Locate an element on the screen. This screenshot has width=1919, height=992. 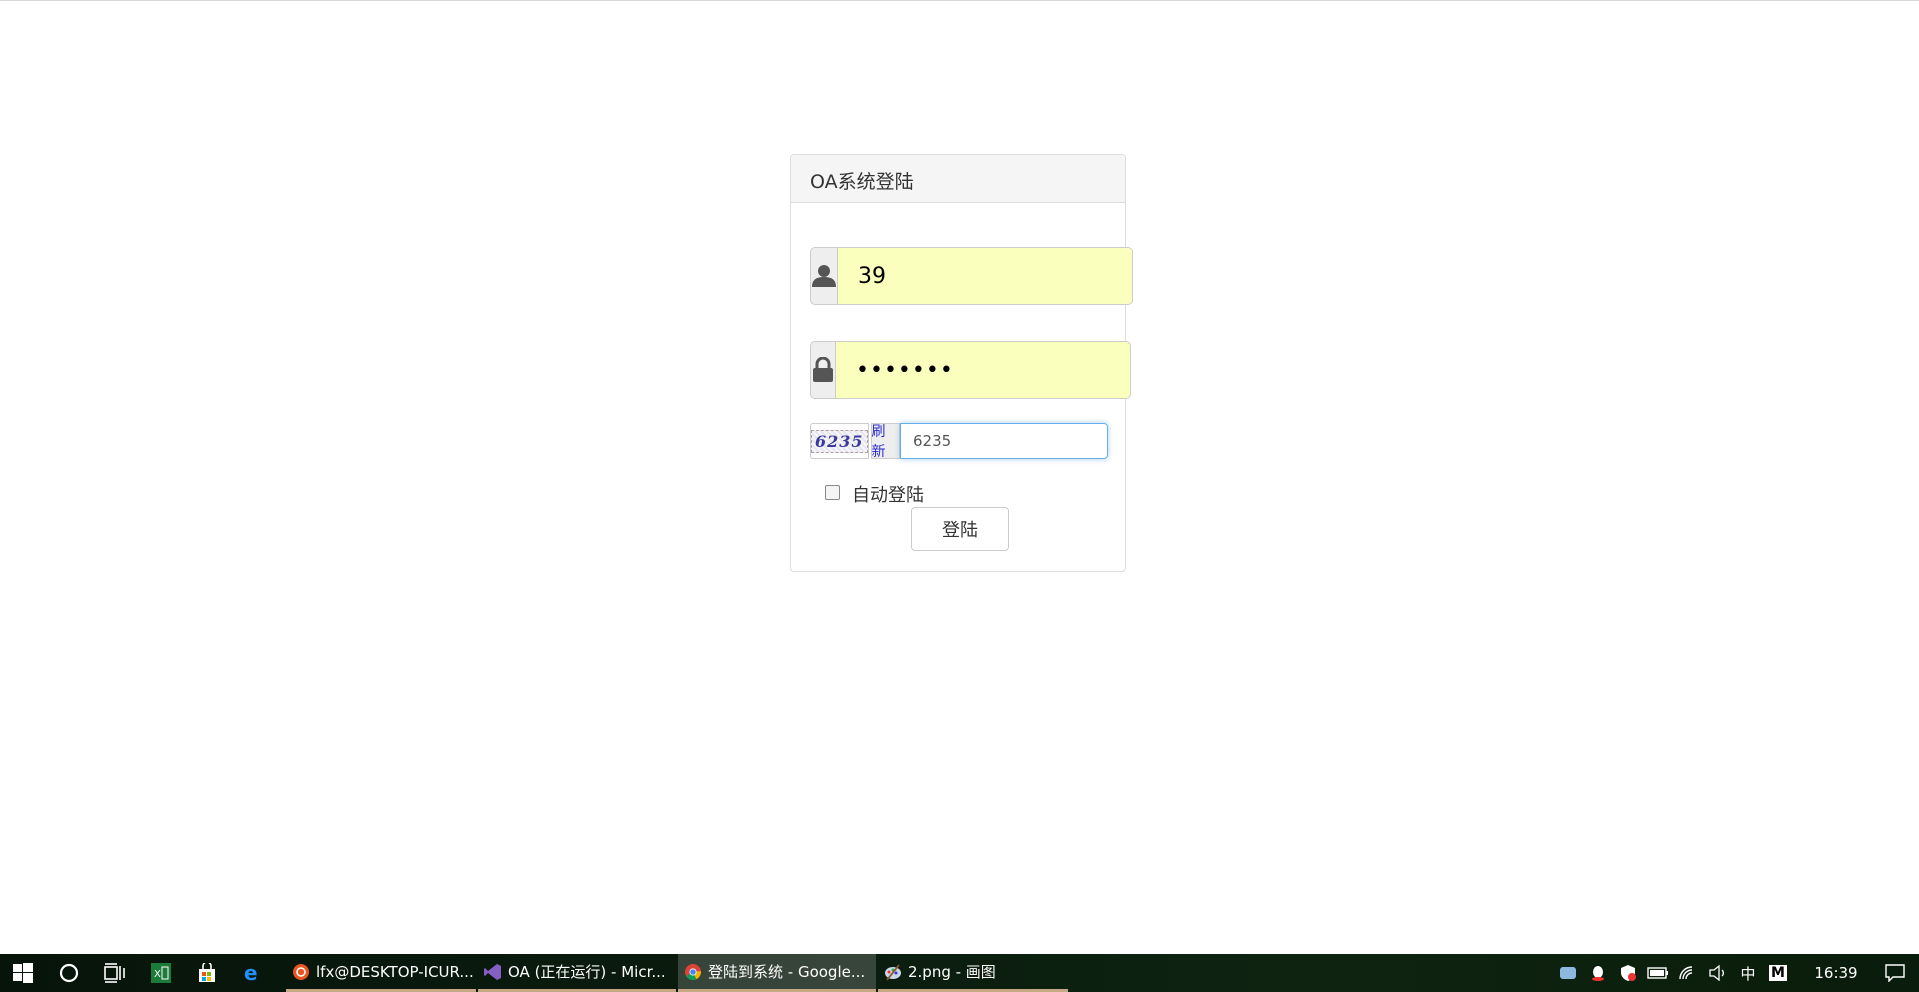
password-group is located at coordinates (970, 370).